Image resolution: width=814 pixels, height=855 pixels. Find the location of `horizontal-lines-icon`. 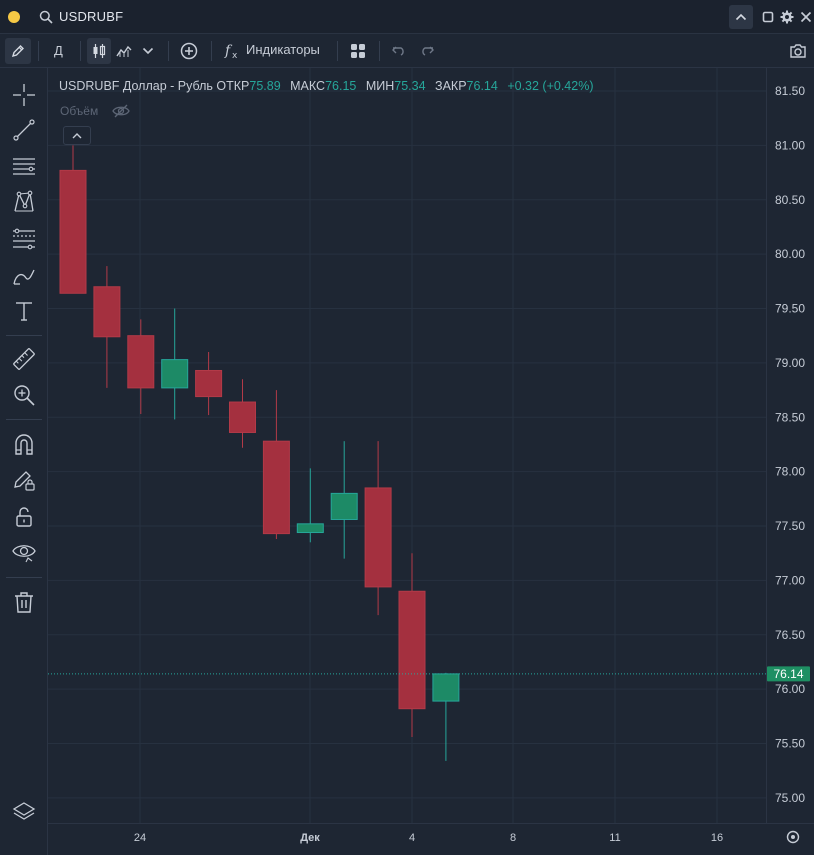

horizontal-lines-icon is located at coordinates (24, 166).